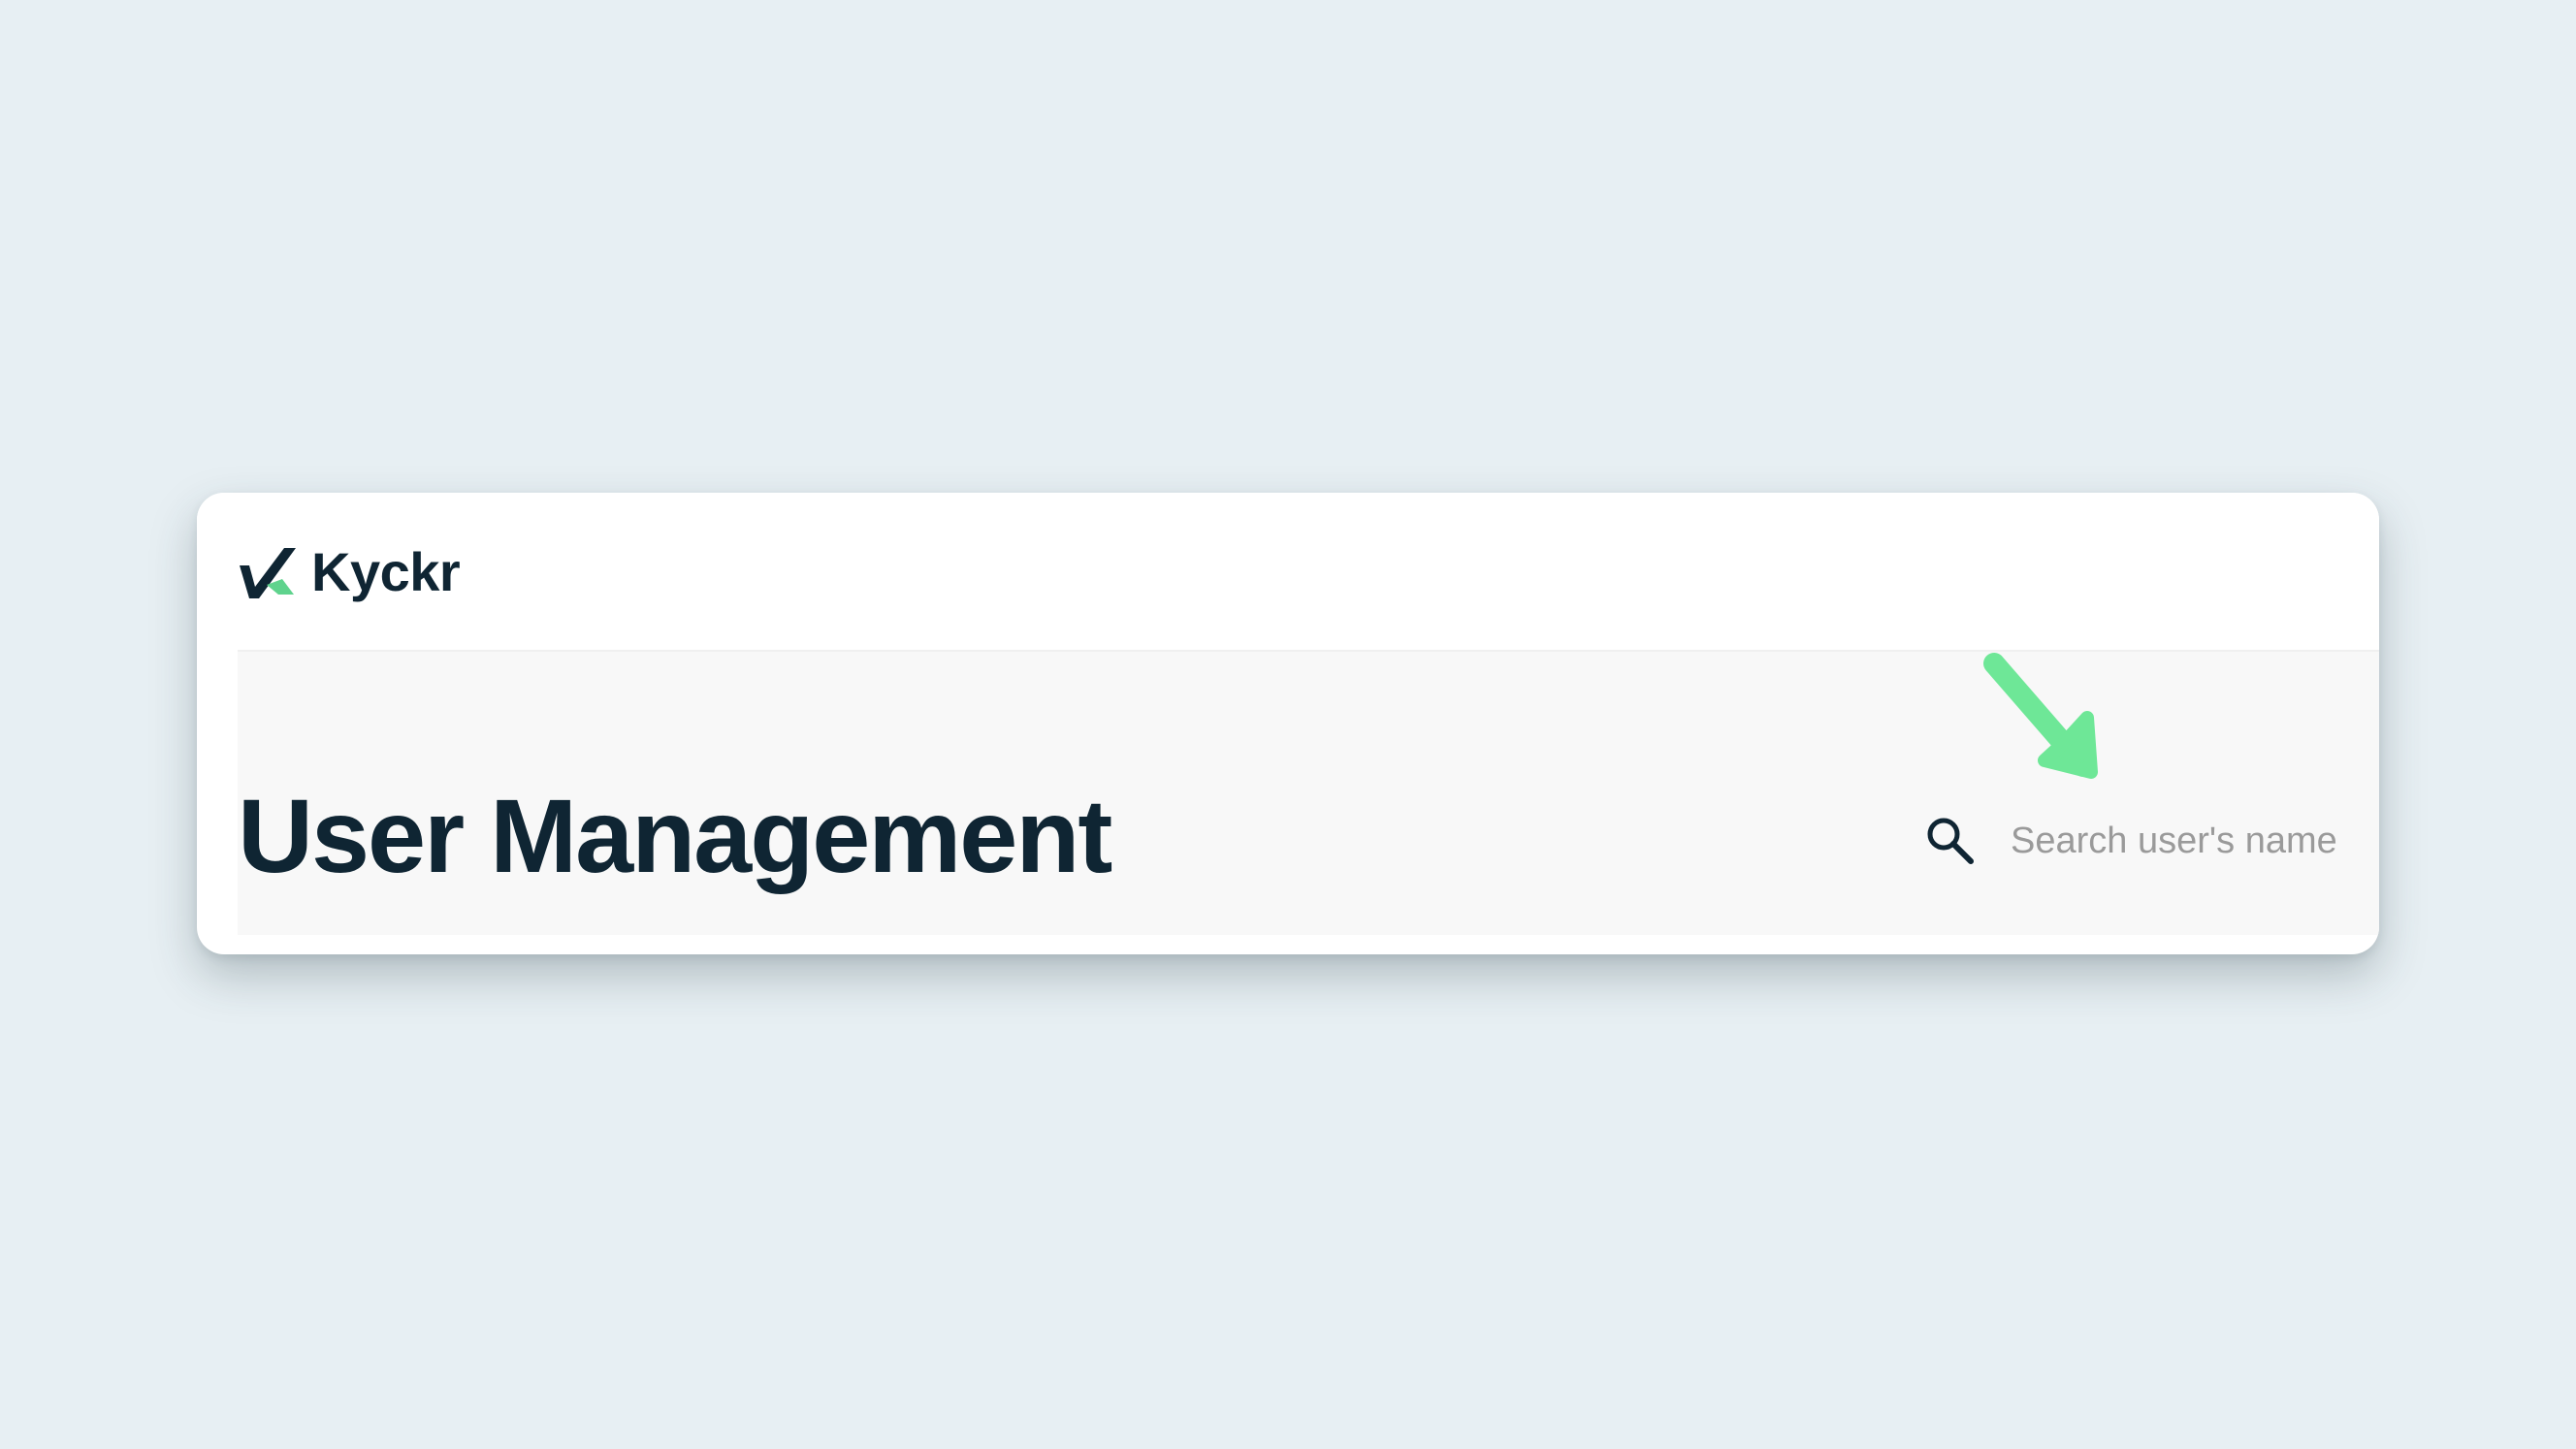  Describe the element at coordinates (2195, 841) in the screenshot. I see `search-users-input` at that location.